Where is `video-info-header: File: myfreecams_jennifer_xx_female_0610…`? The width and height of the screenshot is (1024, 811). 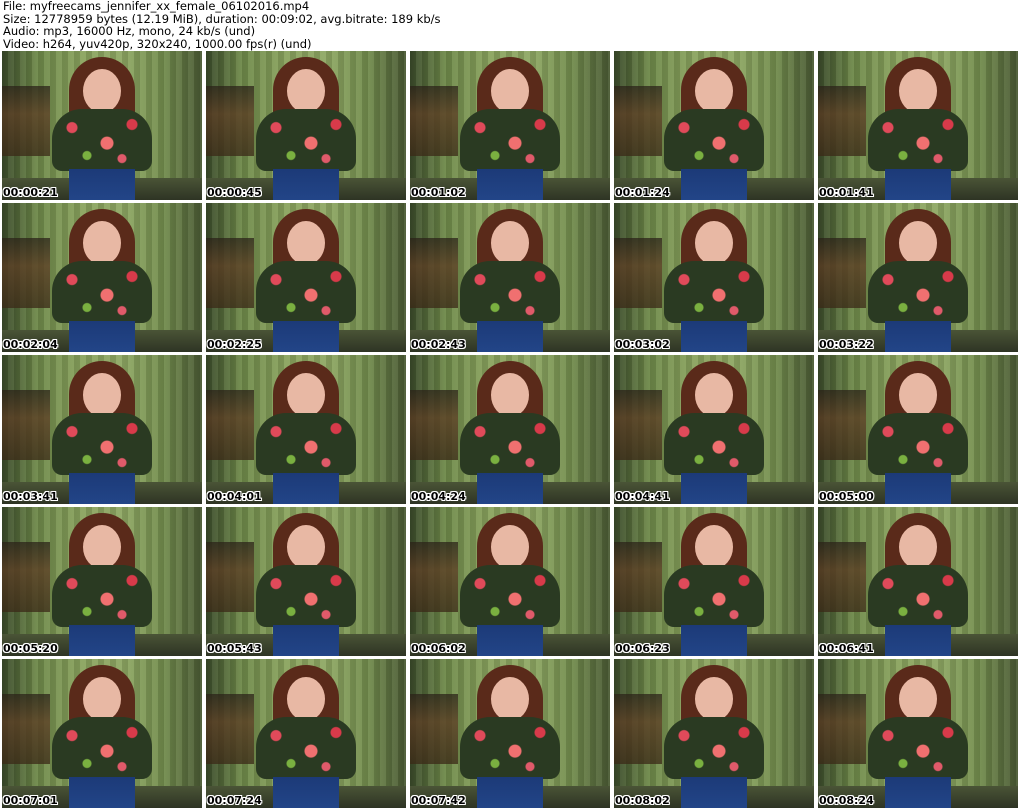
video-info-header: File: myfreecams_jennifer_xx_female_0610… is located at coordinates (222, 25).